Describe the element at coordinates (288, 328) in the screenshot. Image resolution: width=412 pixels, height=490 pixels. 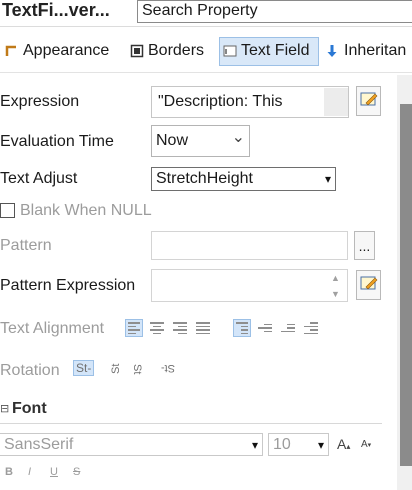
I see `valign-bottom-icon` at that location.